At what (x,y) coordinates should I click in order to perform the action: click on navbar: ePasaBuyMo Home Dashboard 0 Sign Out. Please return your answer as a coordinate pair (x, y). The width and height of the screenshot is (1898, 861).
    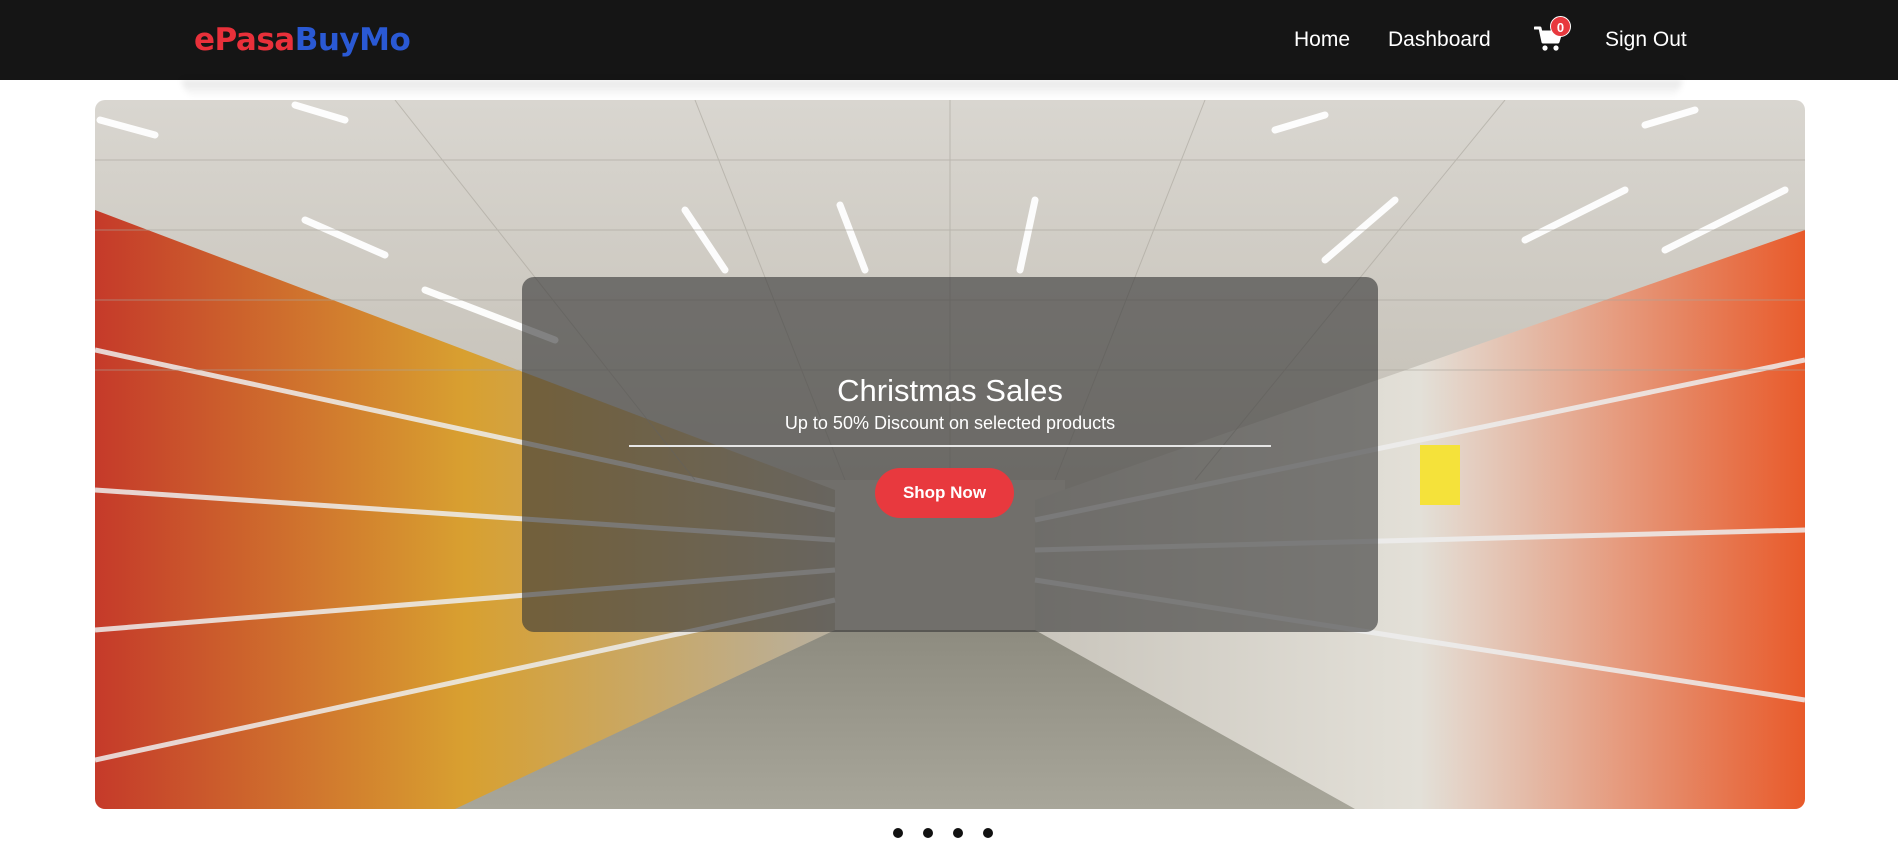
    Looking at the image, I should click on (949, 40).